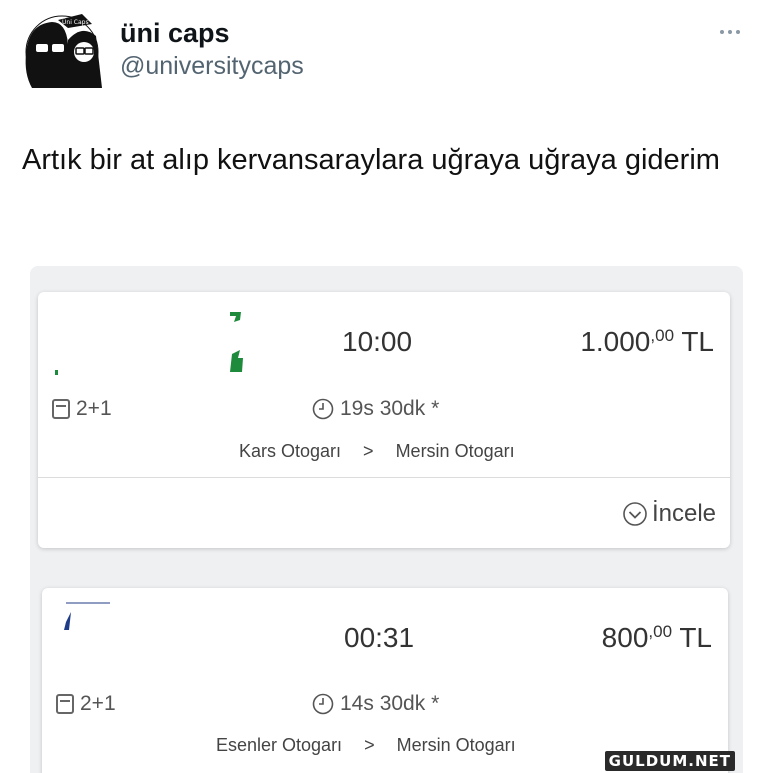 The image size is (765, 773). What do you see at coordinates (290, 451) in the screenshot?
I see `route-origin: Kars Otogarı` at bounding box center [290, 451].